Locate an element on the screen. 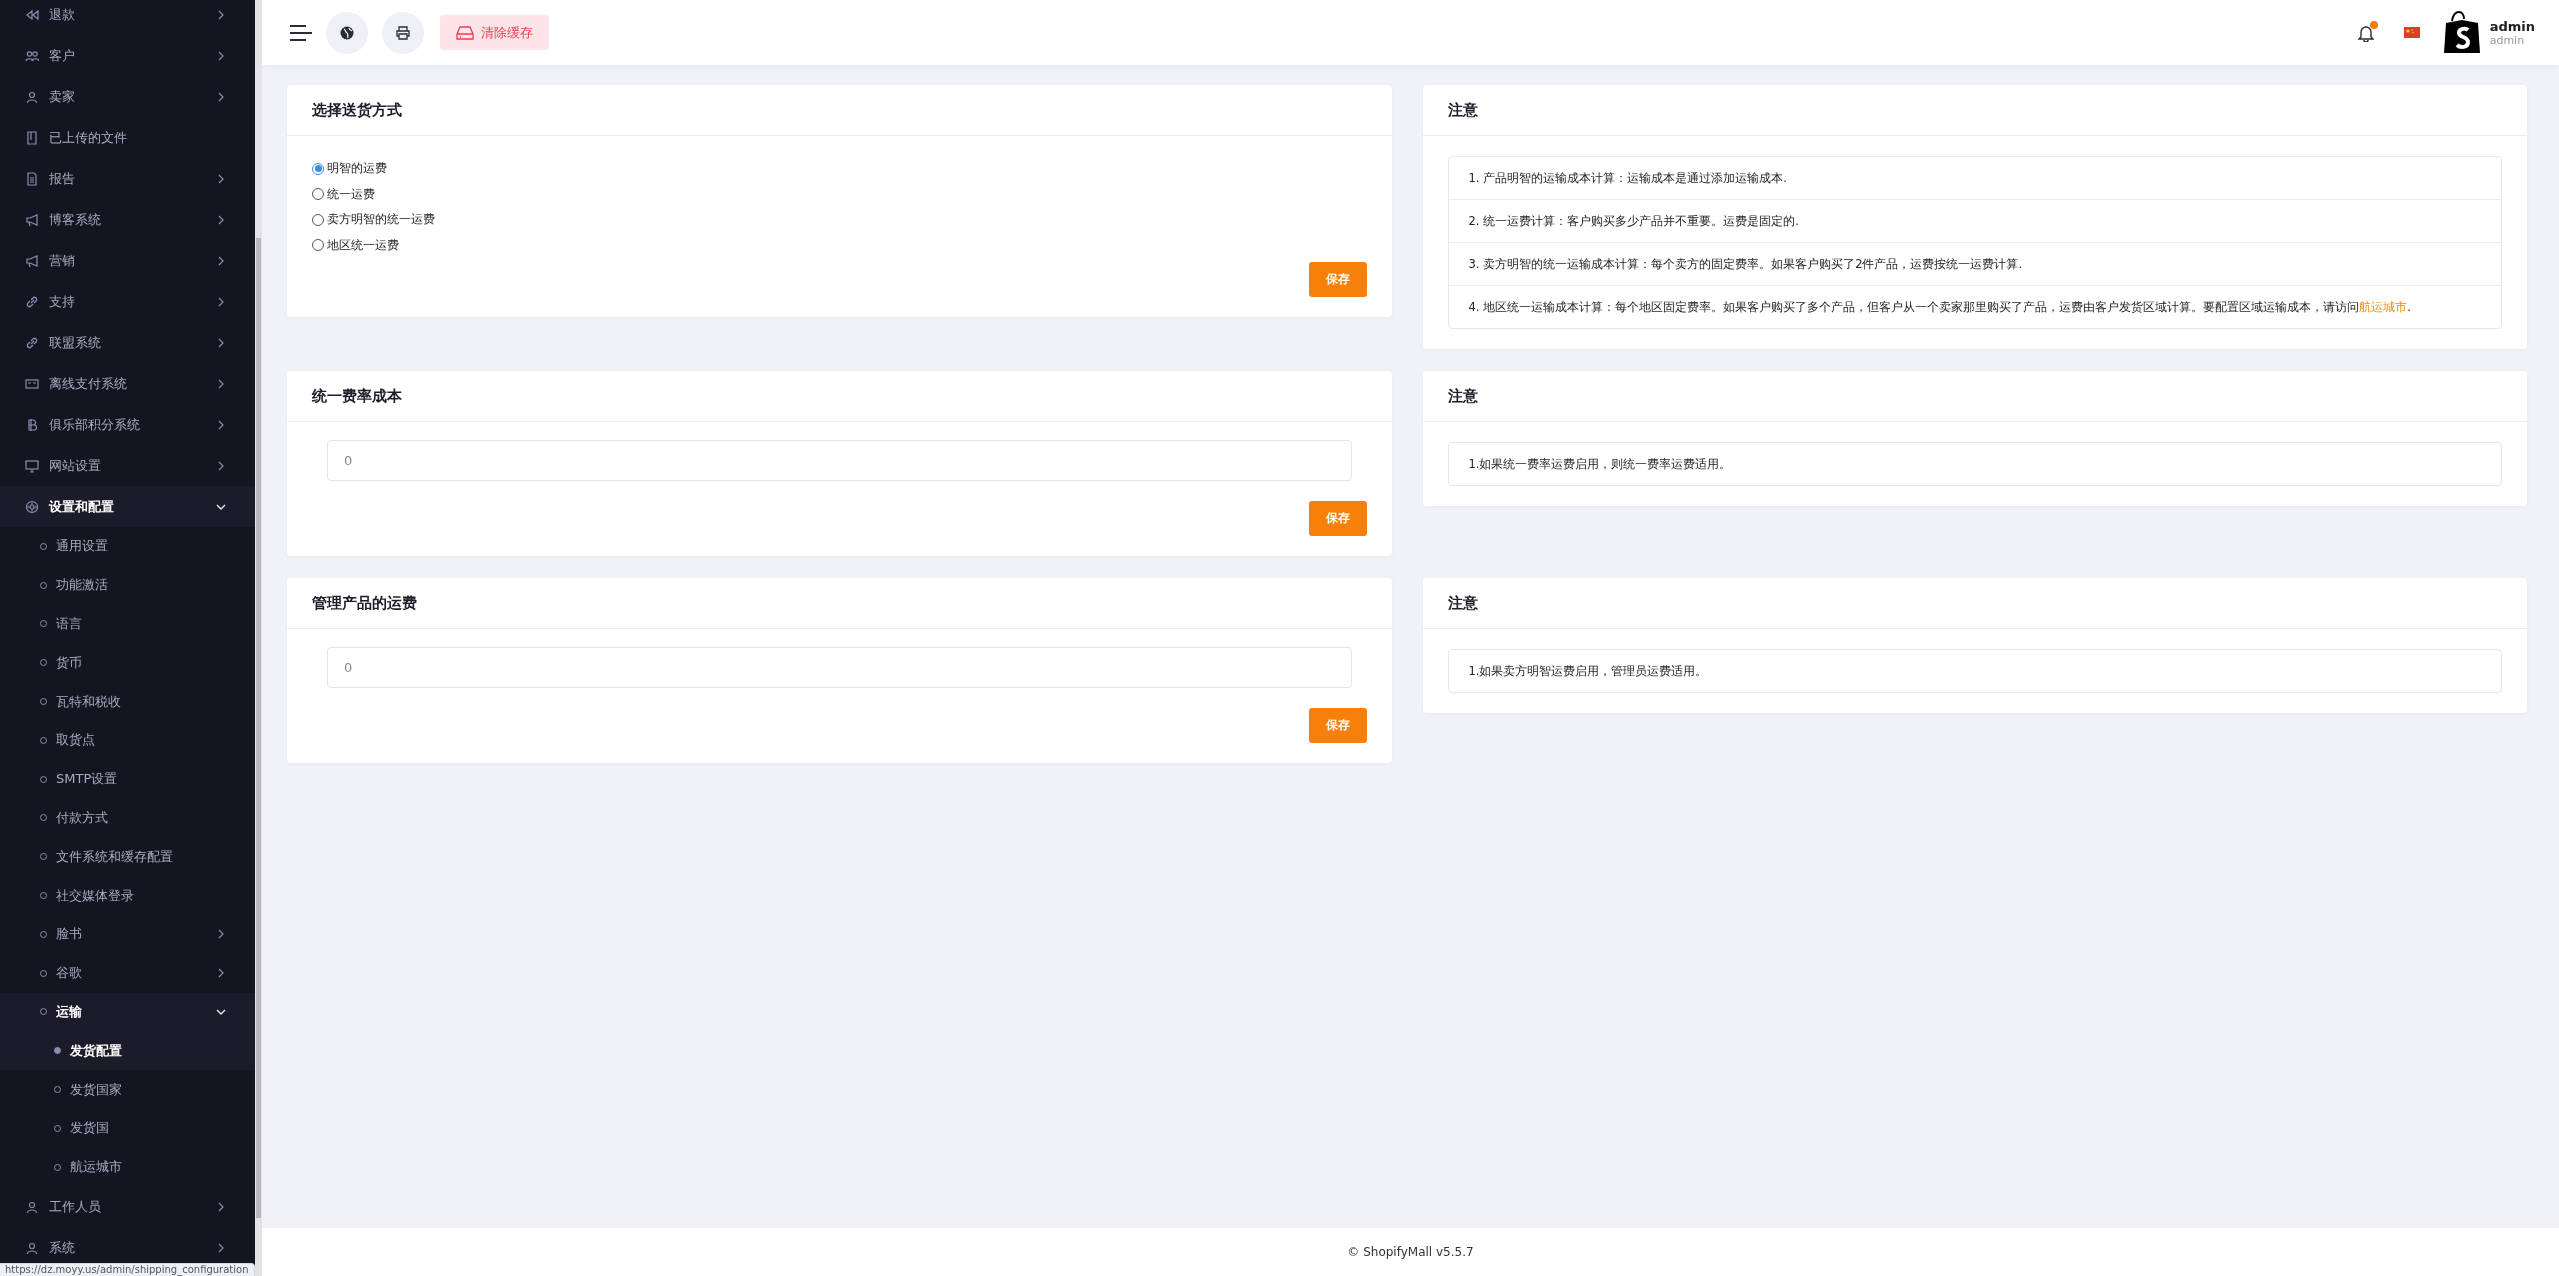 This screenshot has height=1276, width=2559. note-text: 1.如果统一费率运费启用，则统一费率运费适用。 is located at coordinates (1600, 464).